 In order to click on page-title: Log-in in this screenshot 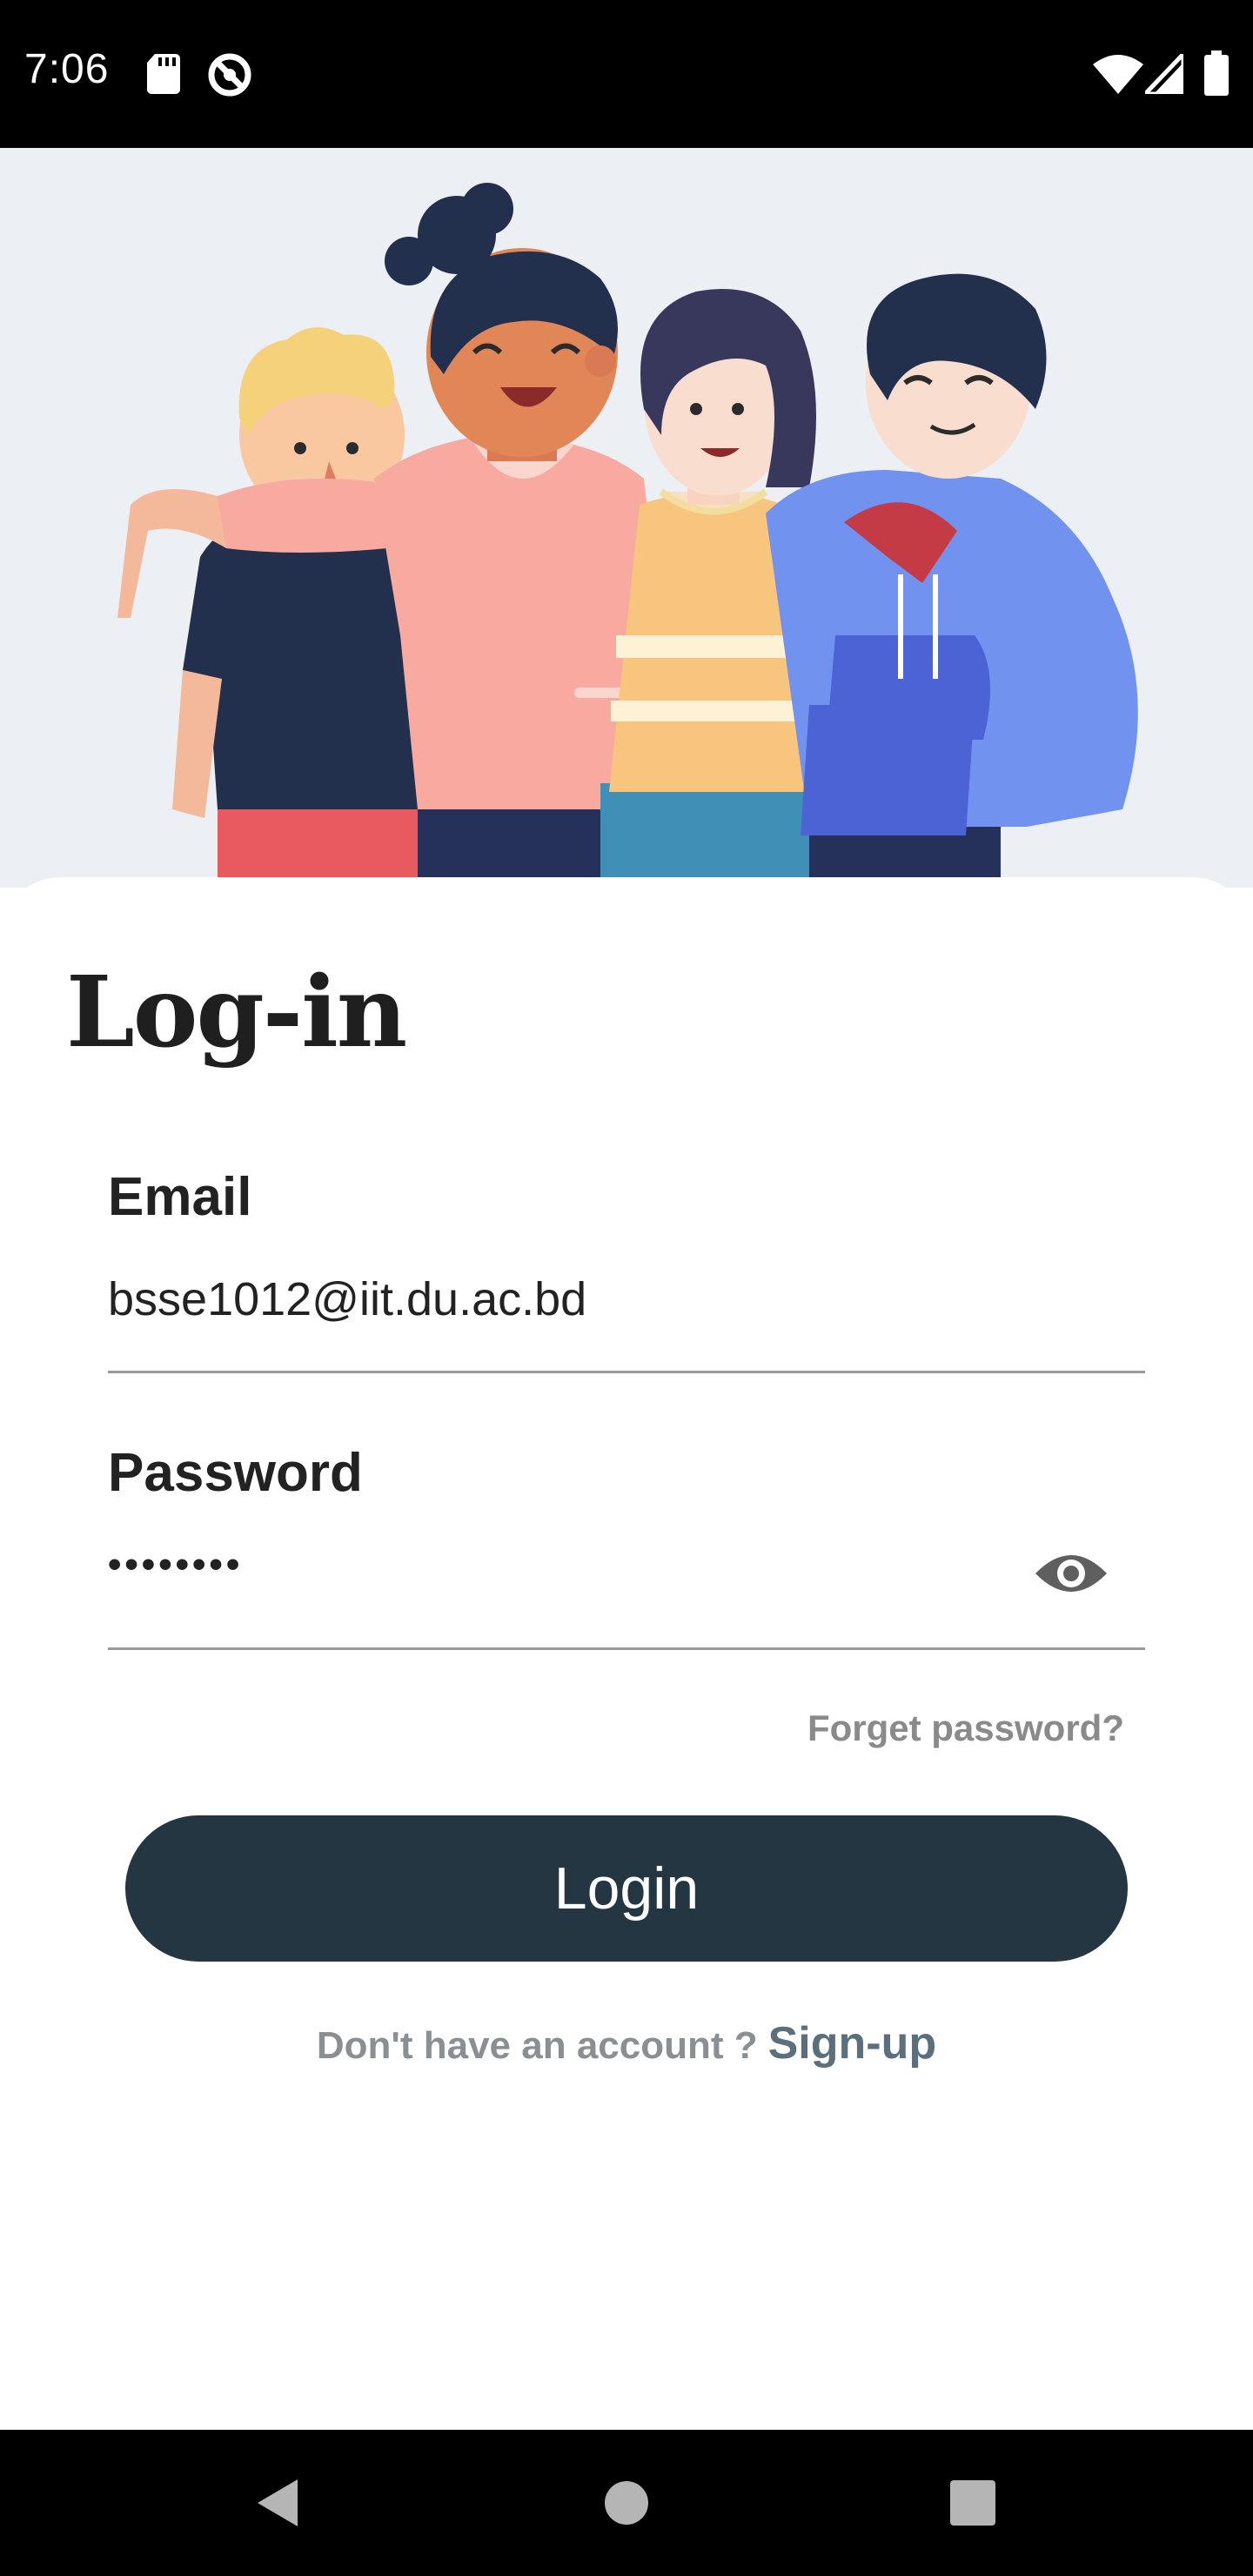, I will do `click(236, 1013)`.